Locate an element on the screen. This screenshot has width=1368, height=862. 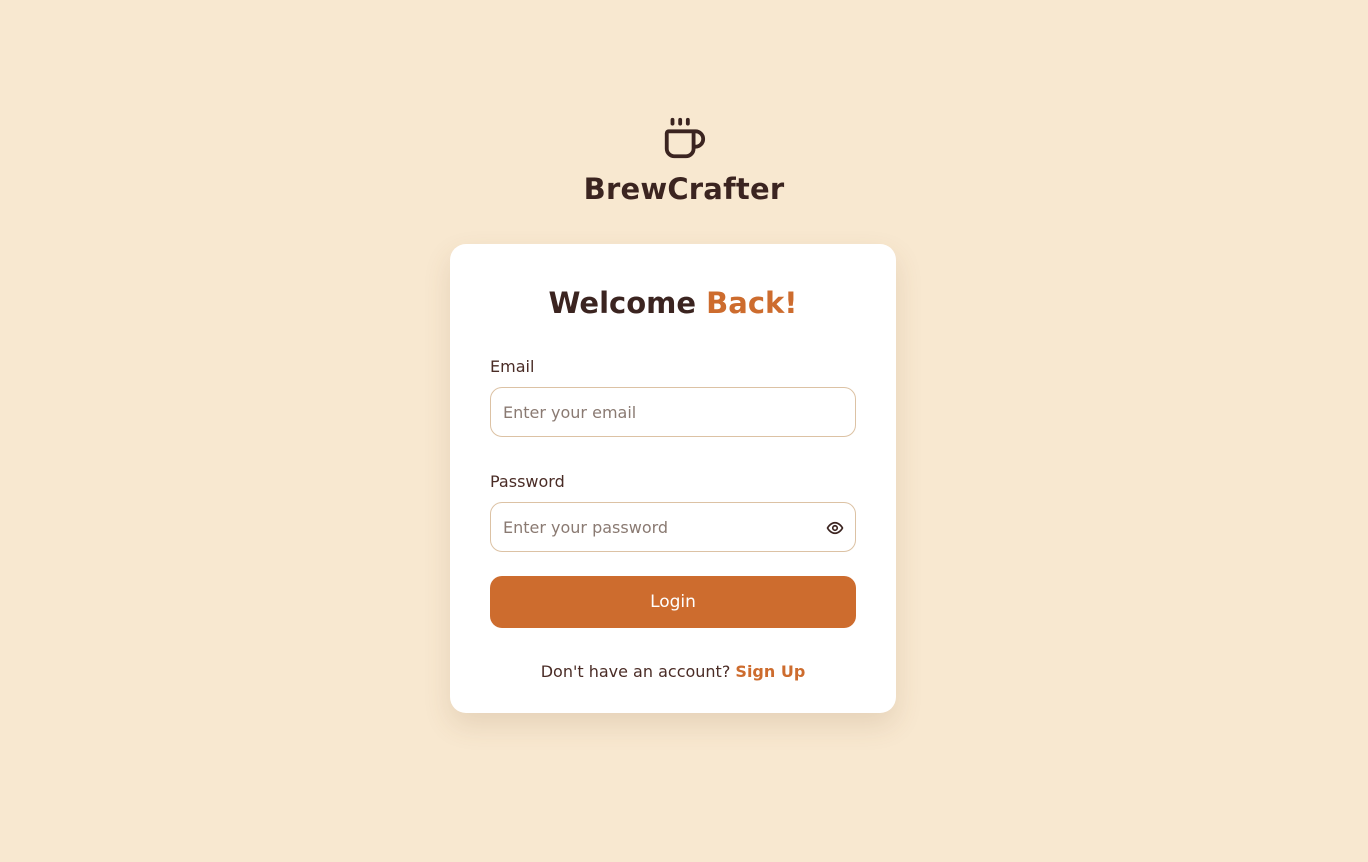
page-title: Welcome Back! is located at coordinates (673, 303).